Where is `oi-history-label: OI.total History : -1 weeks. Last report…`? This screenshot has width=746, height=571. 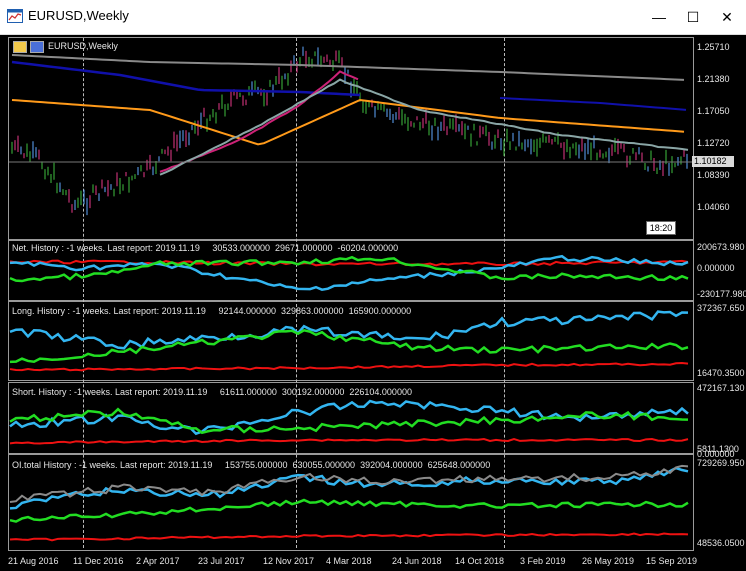
oi-history-label: OI.total History : -1 weeks. Last report… is located at coordinates (251, 465).